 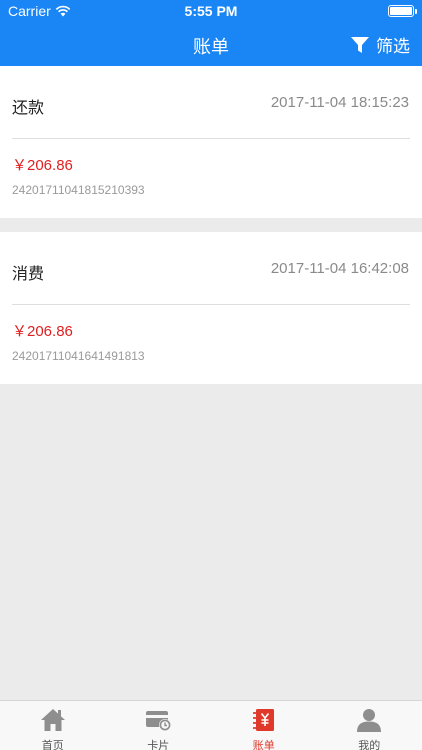 What do you see at coordinates (339, 268) in the screenshot?
I see `record-datetime: 2017-11-04 16:42:08` at bounding box center [339, 268].